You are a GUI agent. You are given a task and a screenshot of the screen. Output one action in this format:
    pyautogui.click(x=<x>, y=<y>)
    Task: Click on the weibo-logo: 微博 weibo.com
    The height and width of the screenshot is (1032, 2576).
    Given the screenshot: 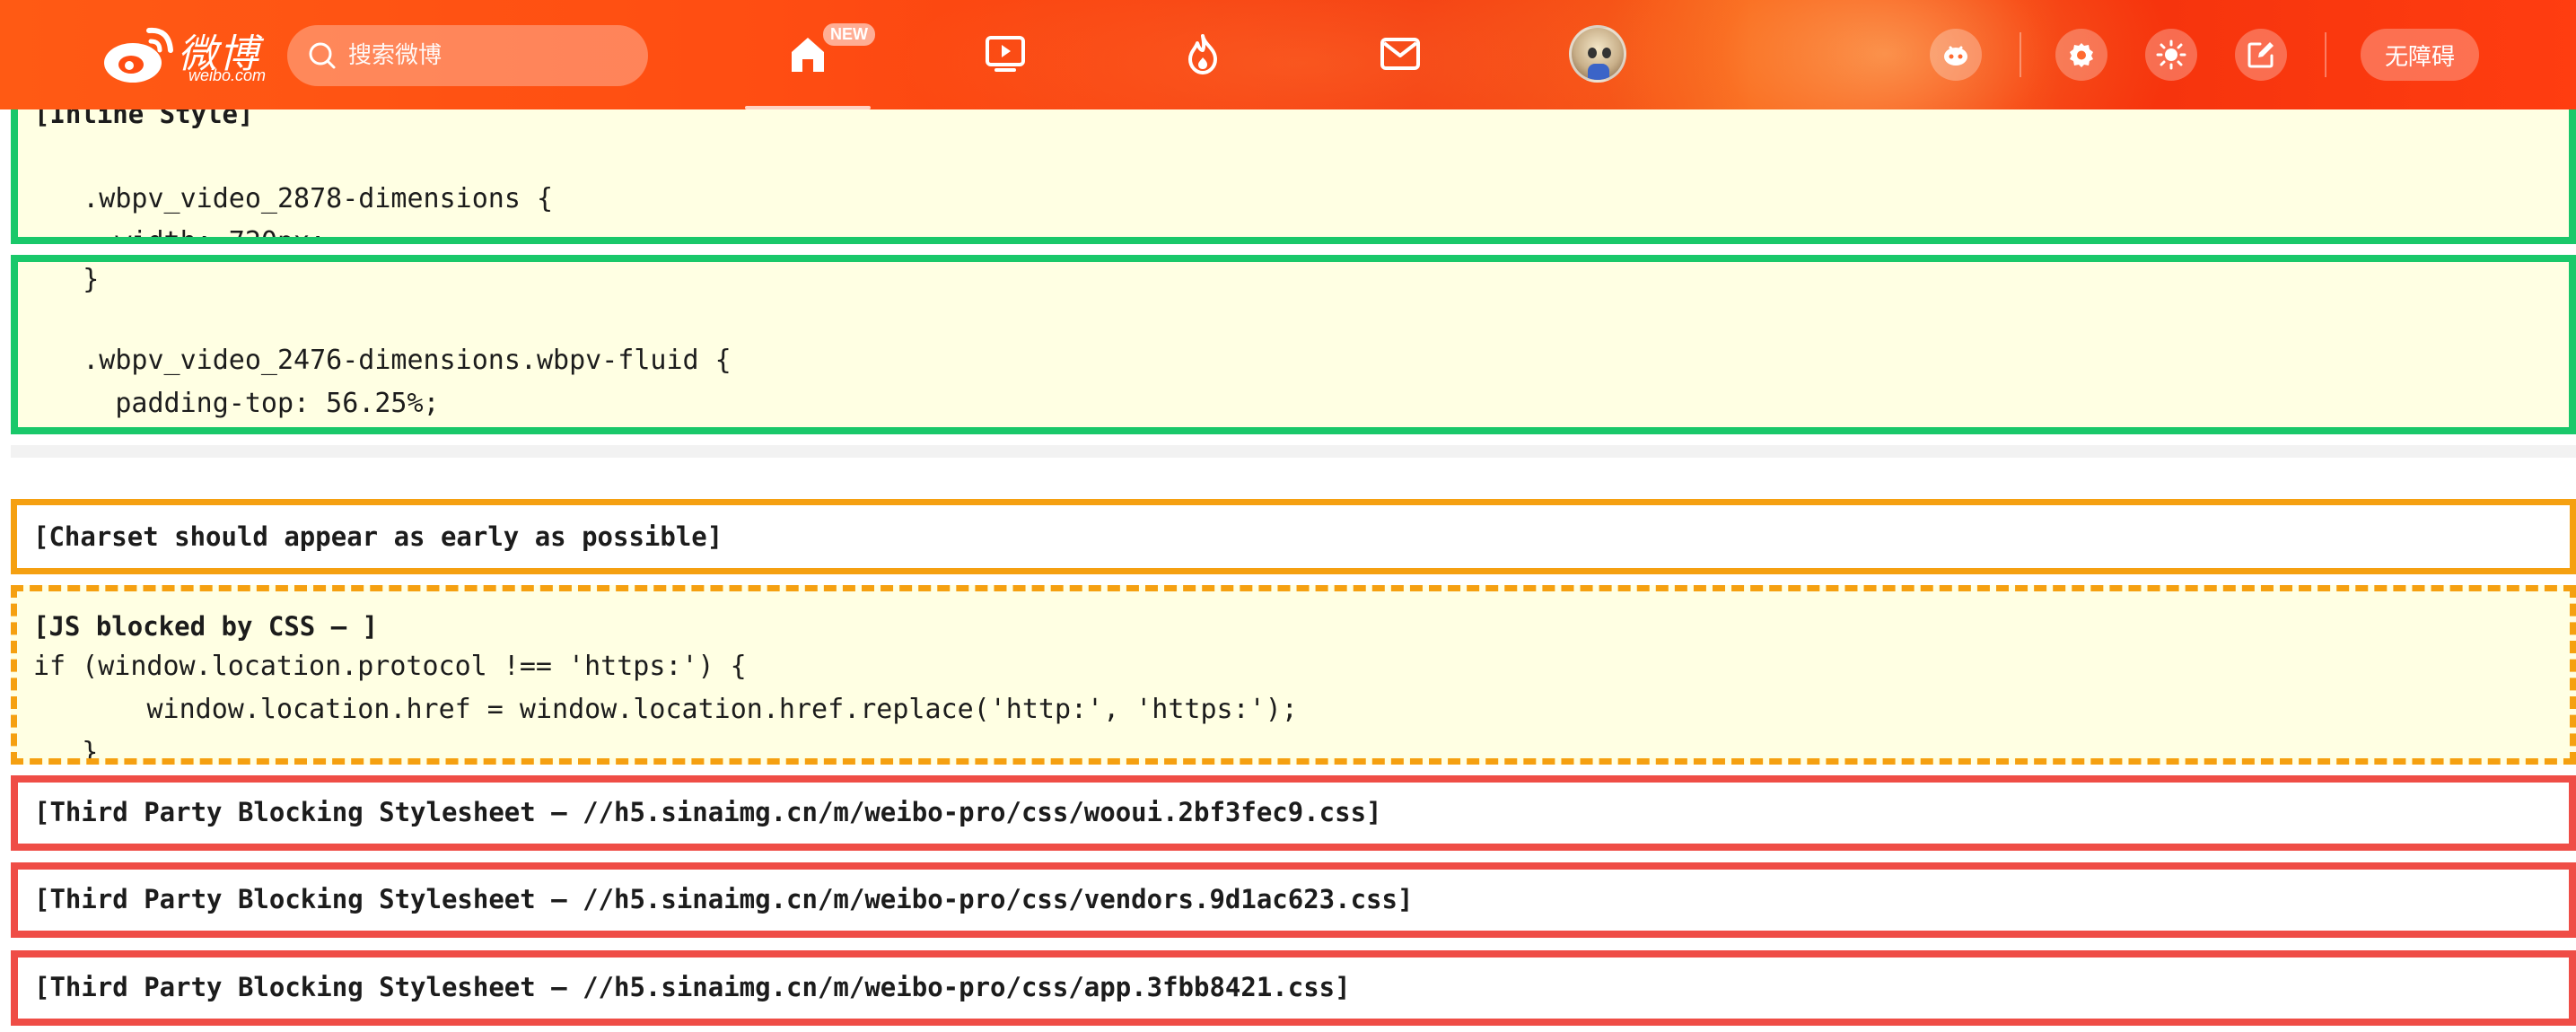 What is the action you would take?
    pyautogui.click(x=187, y=55)
    